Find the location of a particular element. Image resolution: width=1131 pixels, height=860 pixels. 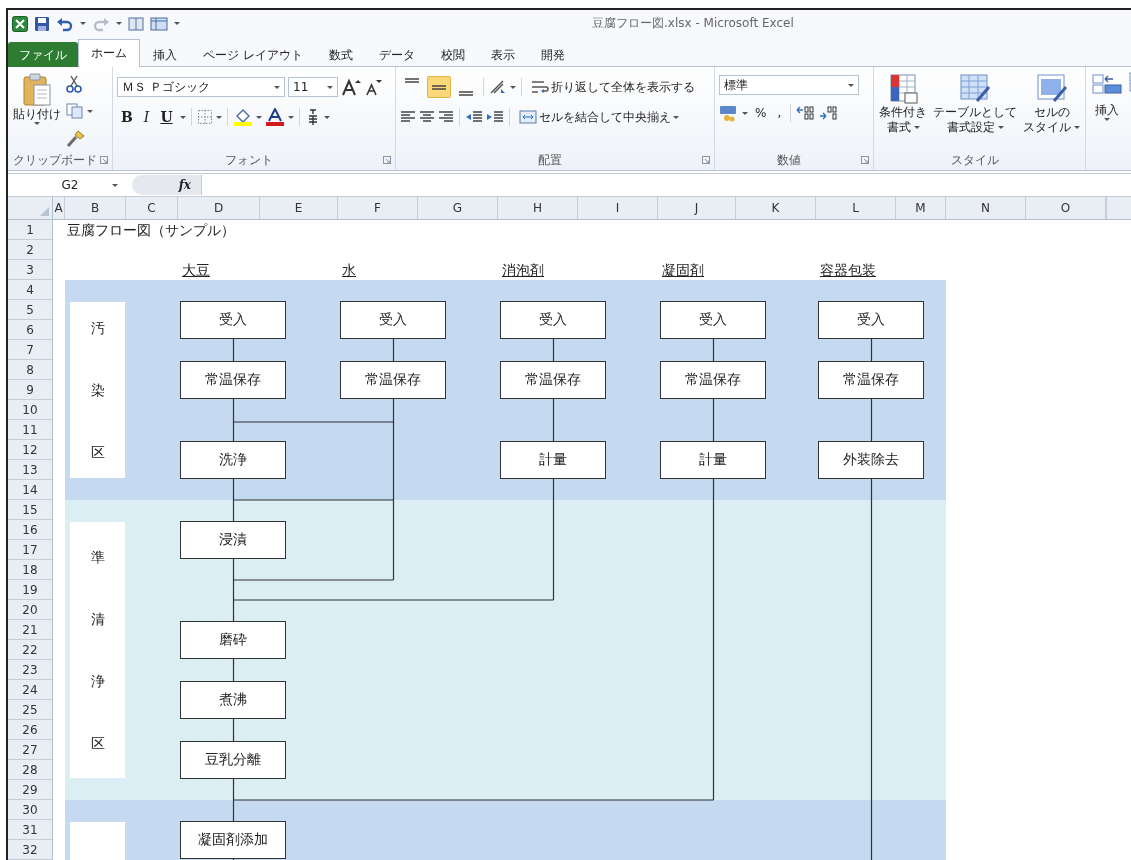

scissors-icon is located at coordinates (74, 84).